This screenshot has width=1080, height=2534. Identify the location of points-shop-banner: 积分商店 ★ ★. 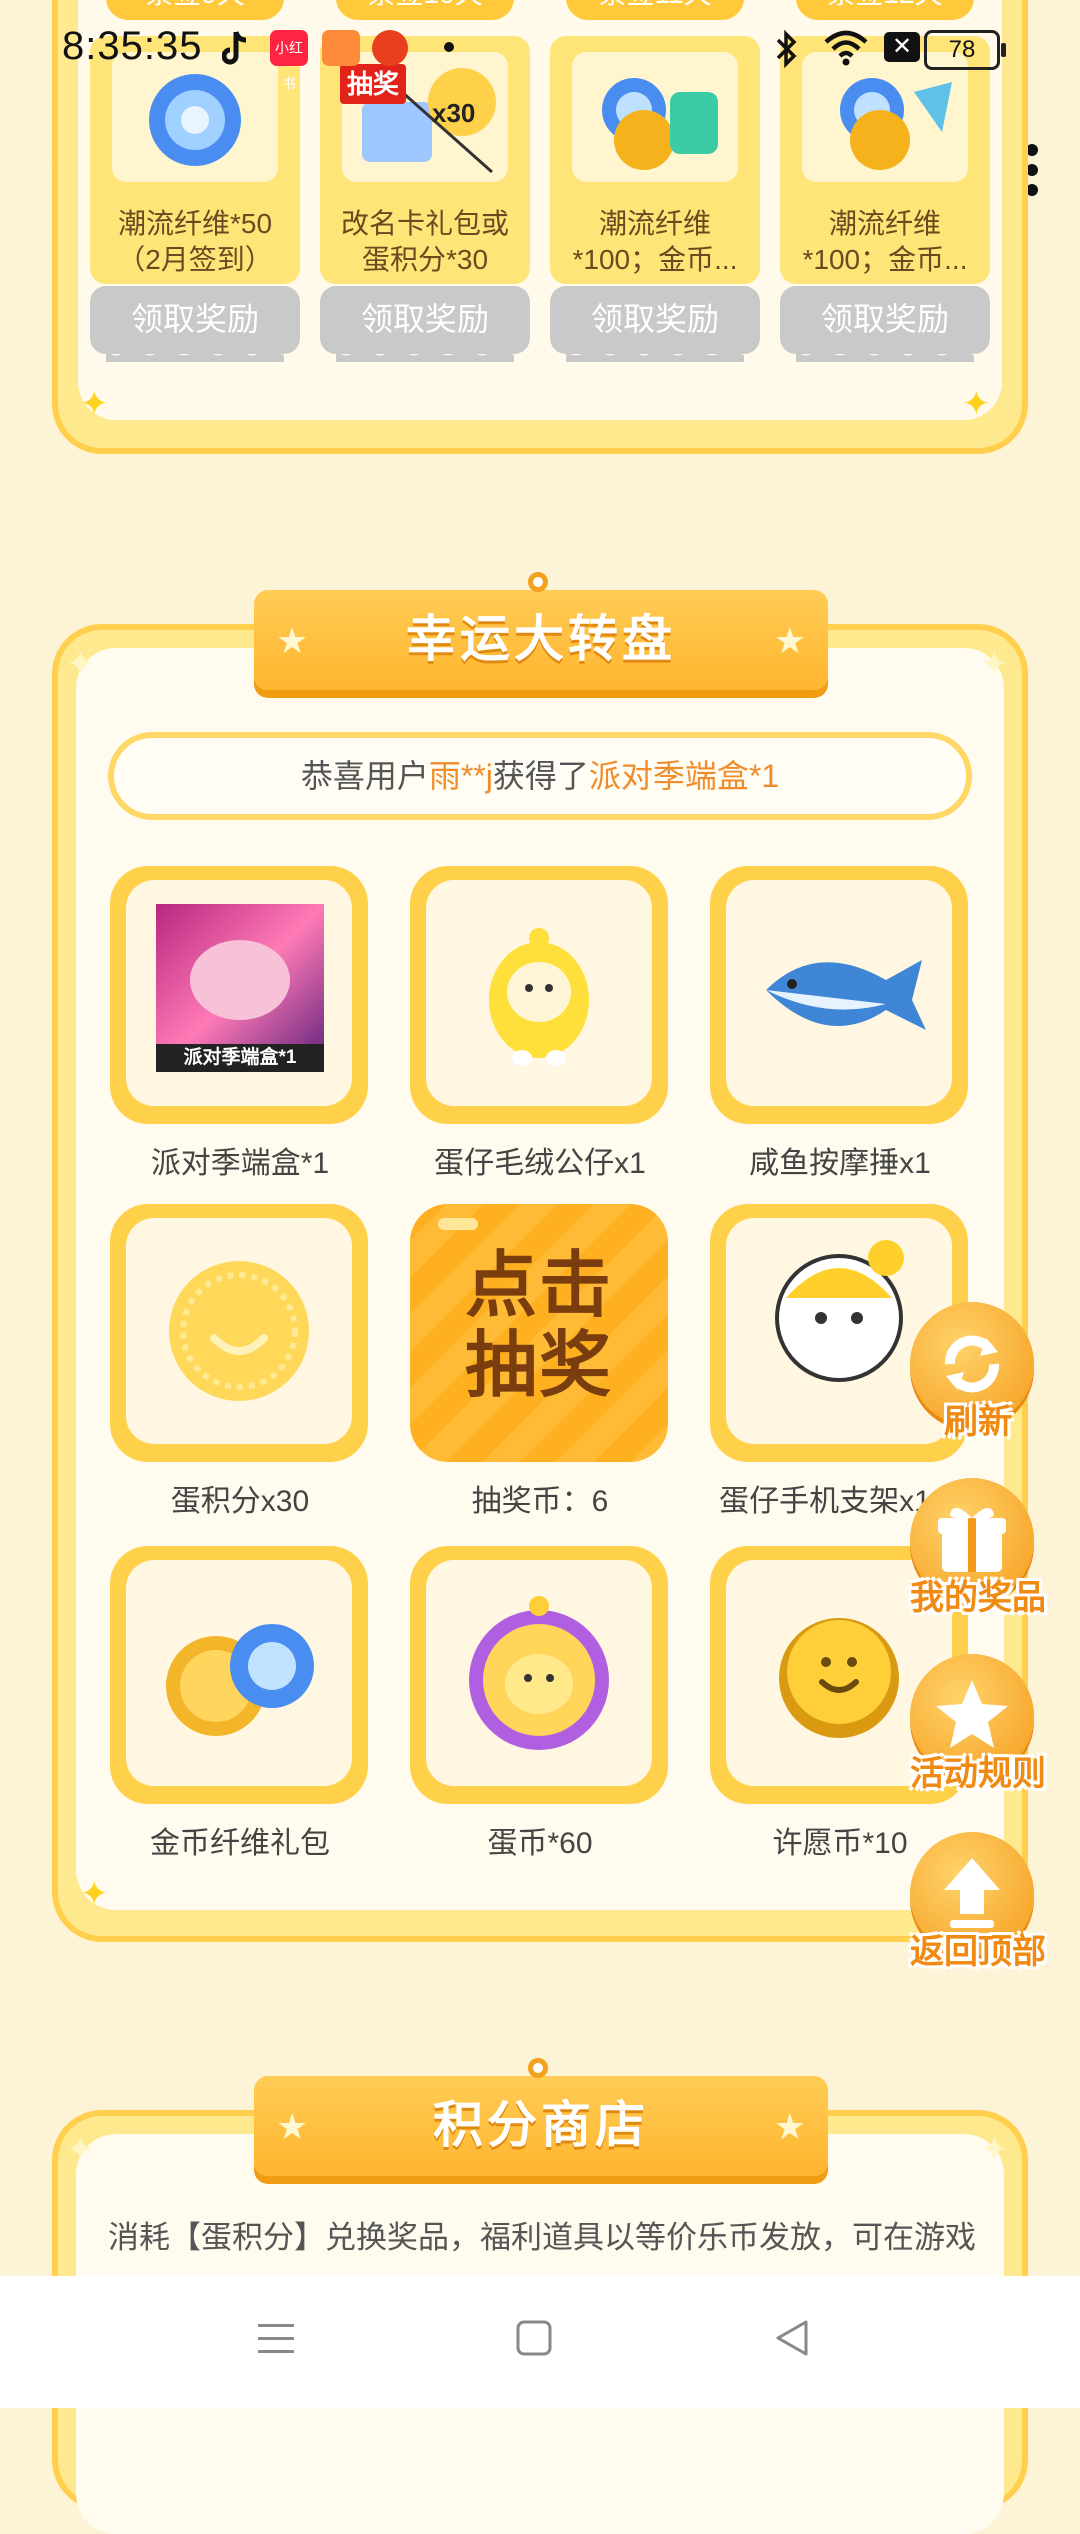
(541, 2126).